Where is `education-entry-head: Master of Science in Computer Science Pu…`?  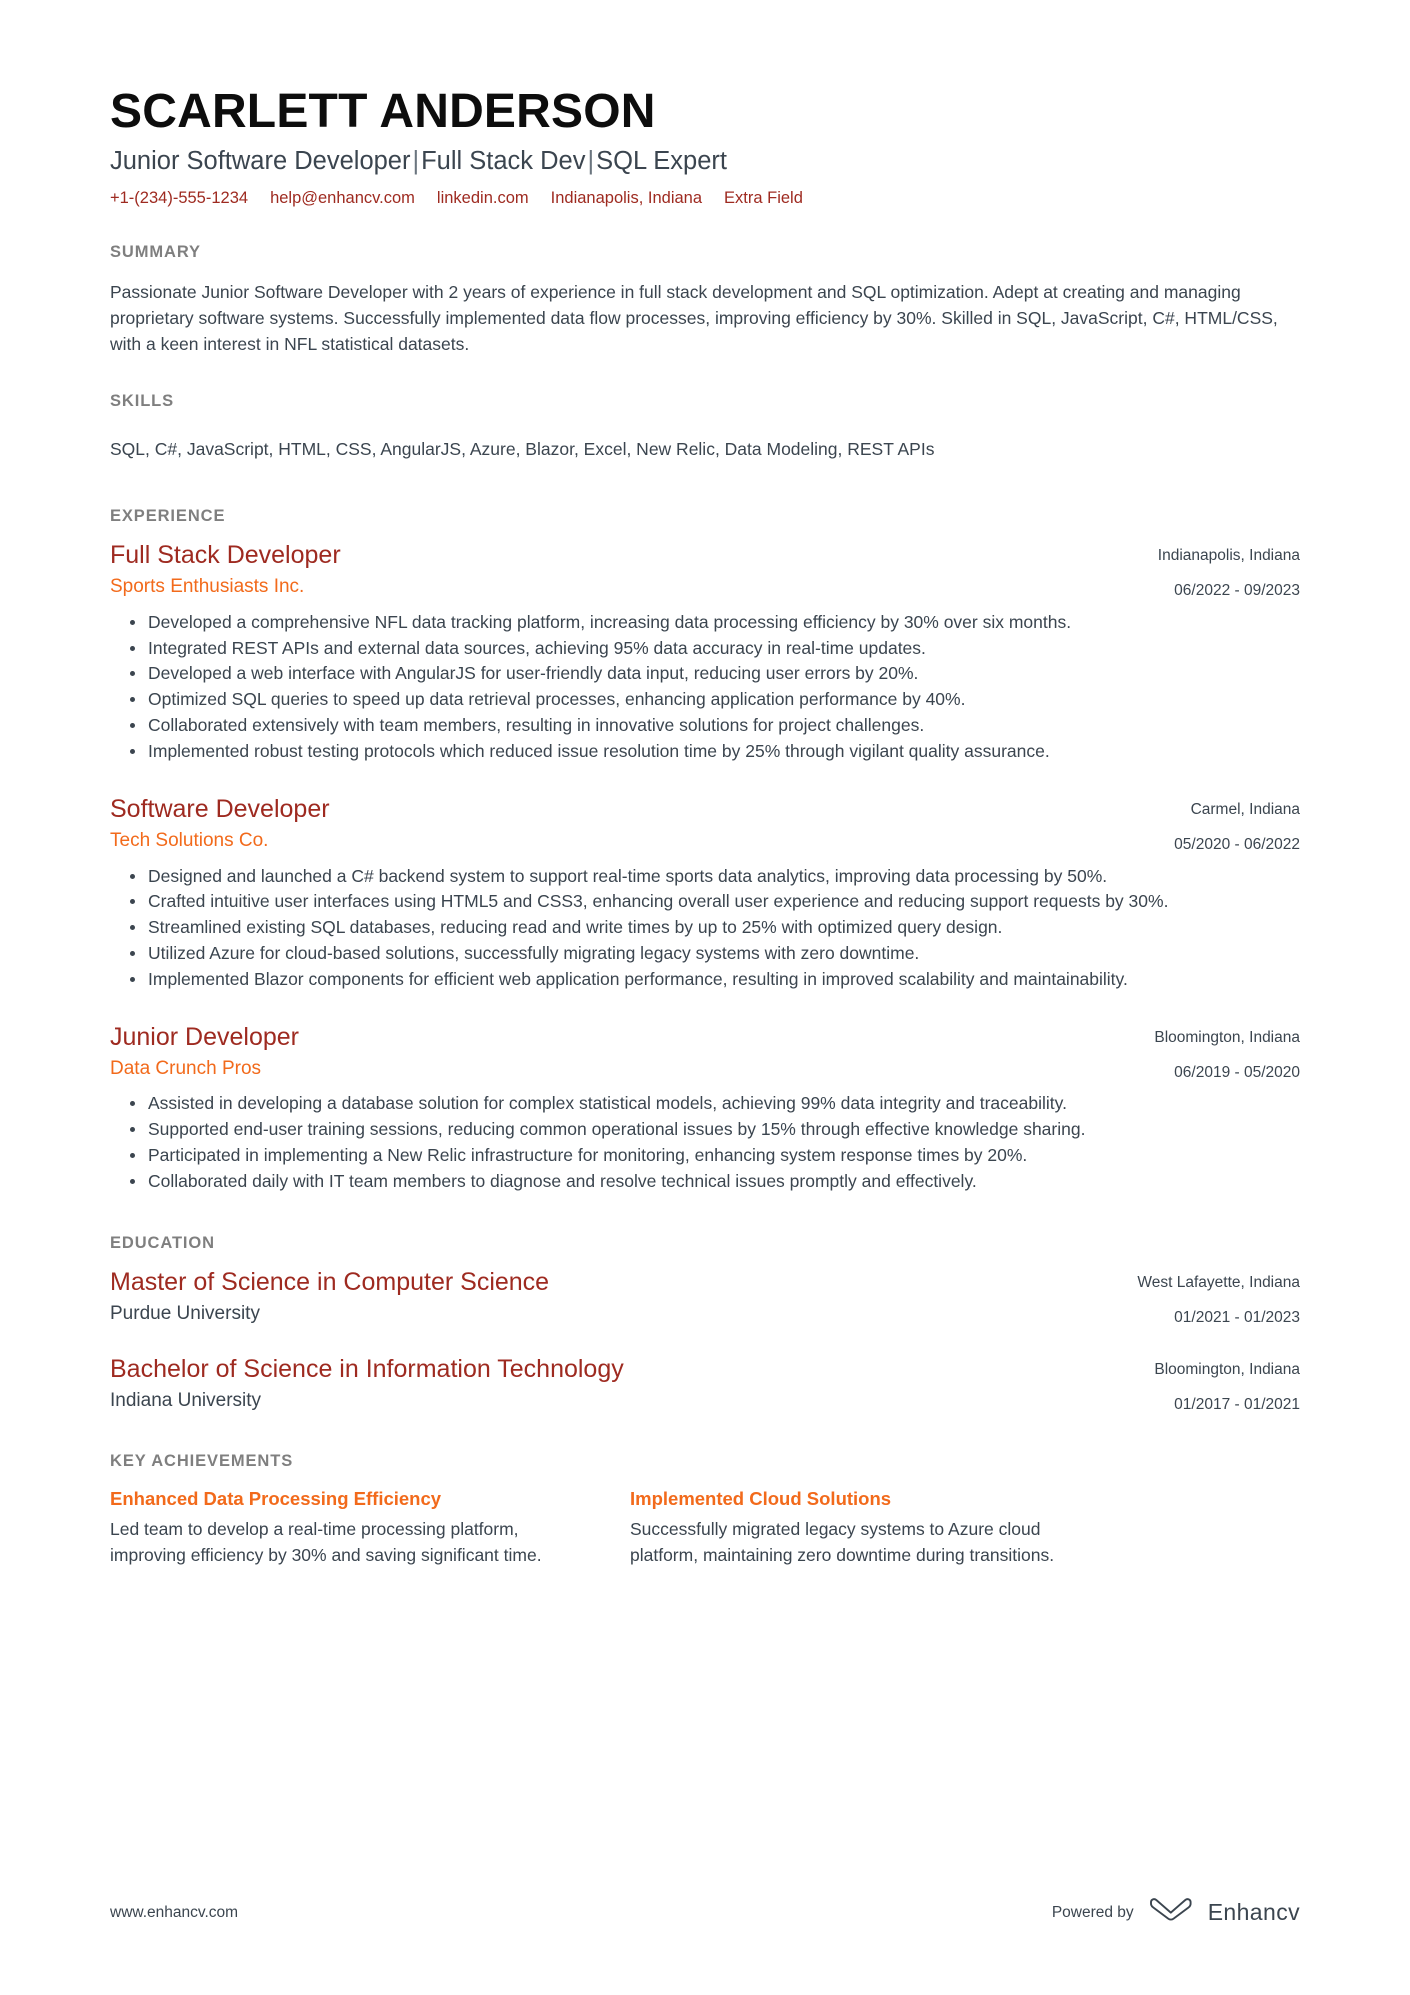 education-entry-head: Master of Science in Computer Science Pu… is located at coordinates (705, 1297).